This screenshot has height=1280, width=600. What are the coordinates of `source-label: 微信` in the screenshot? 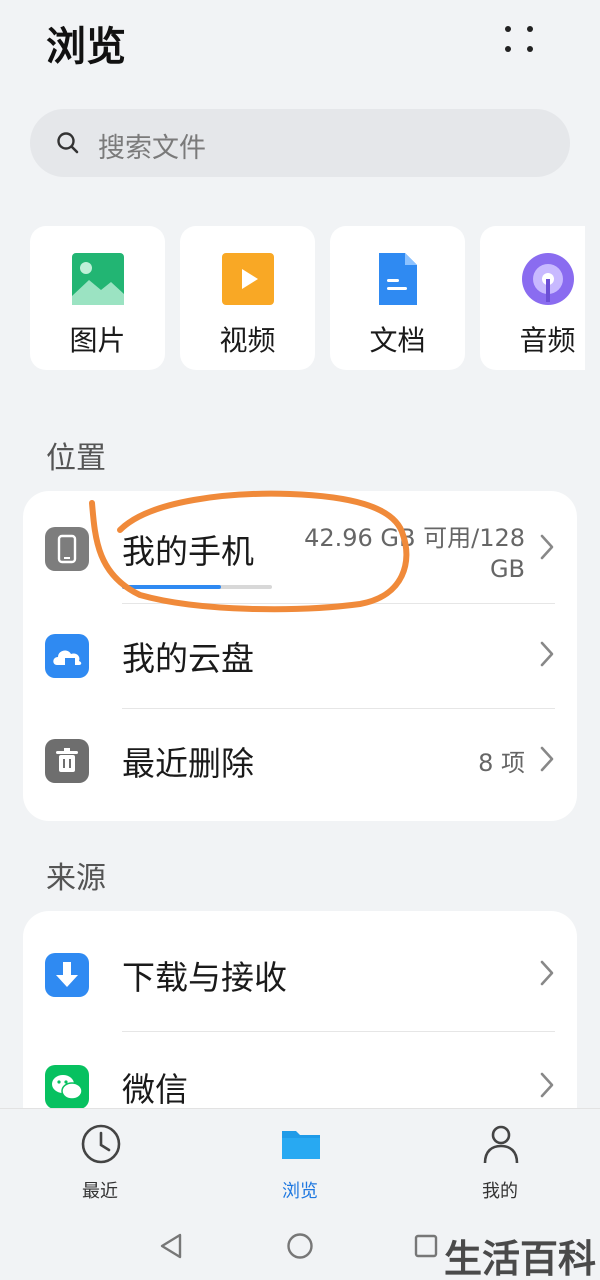 It's located at (155, 1089).